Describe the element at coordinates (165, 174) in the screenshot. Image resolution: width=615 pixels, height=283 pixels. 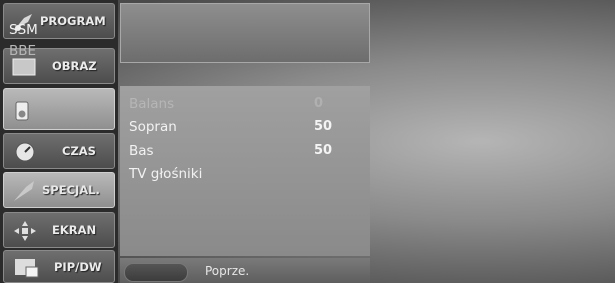
I see `menu-row-tv-speakers-label: TV głośniki` at that location.